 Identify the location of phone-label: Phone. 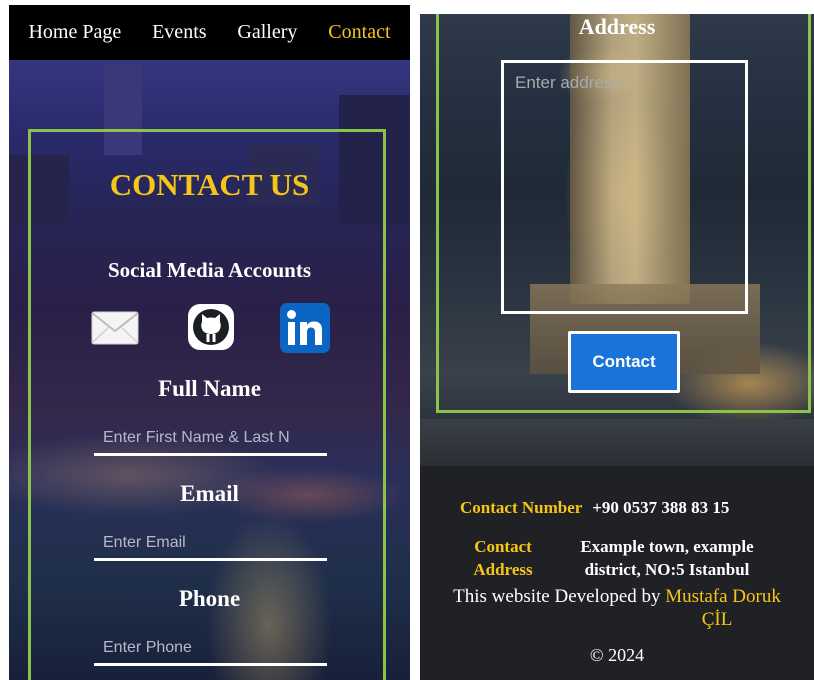
(209, 598).